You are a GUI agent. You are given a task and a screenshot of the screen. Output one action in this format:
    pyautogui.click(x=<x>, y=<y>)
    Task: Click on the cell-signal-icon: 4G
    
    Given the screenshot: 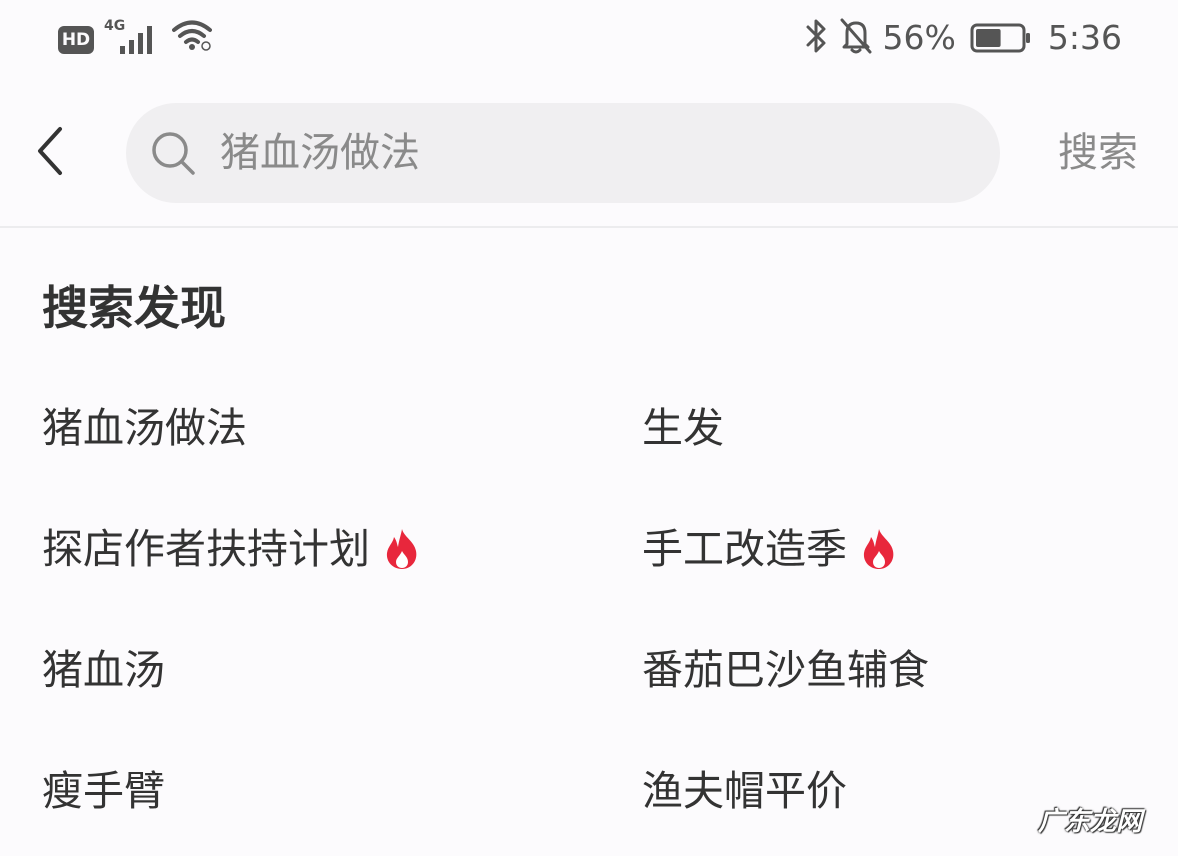 What is the action you would take?
    pyautogui.click(x=133, y=38)
    